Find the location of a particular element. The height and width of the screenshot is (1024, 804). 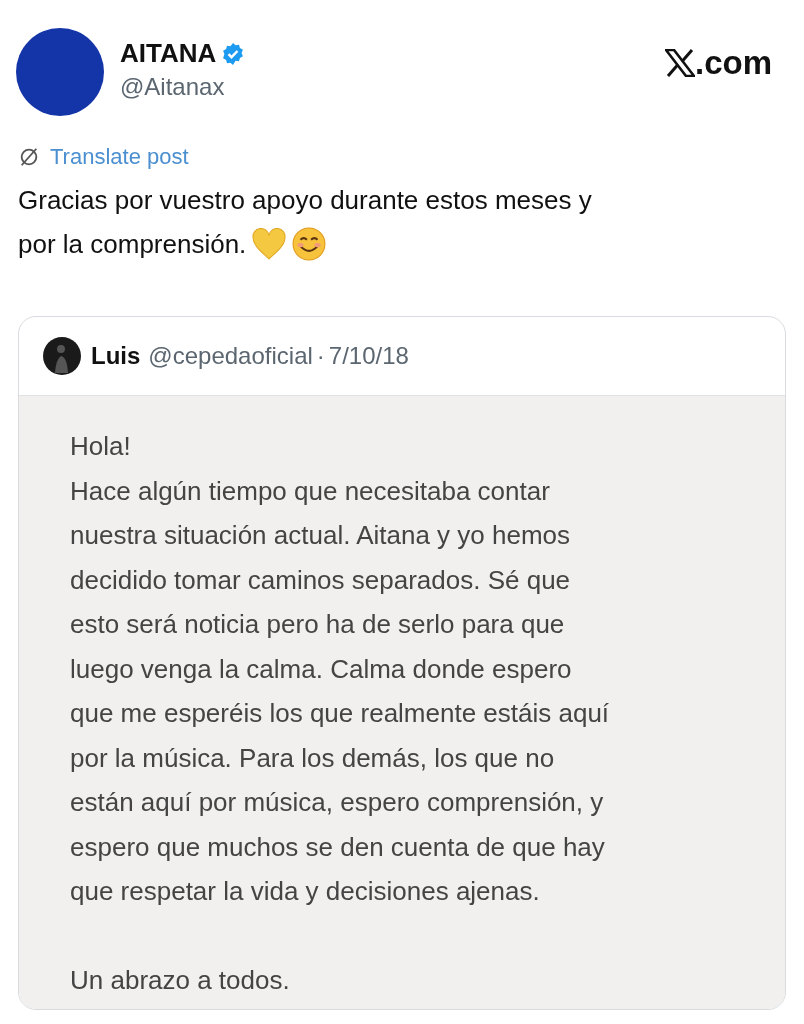

post-date: 7/10/18 is located at coordinates (368, 356).